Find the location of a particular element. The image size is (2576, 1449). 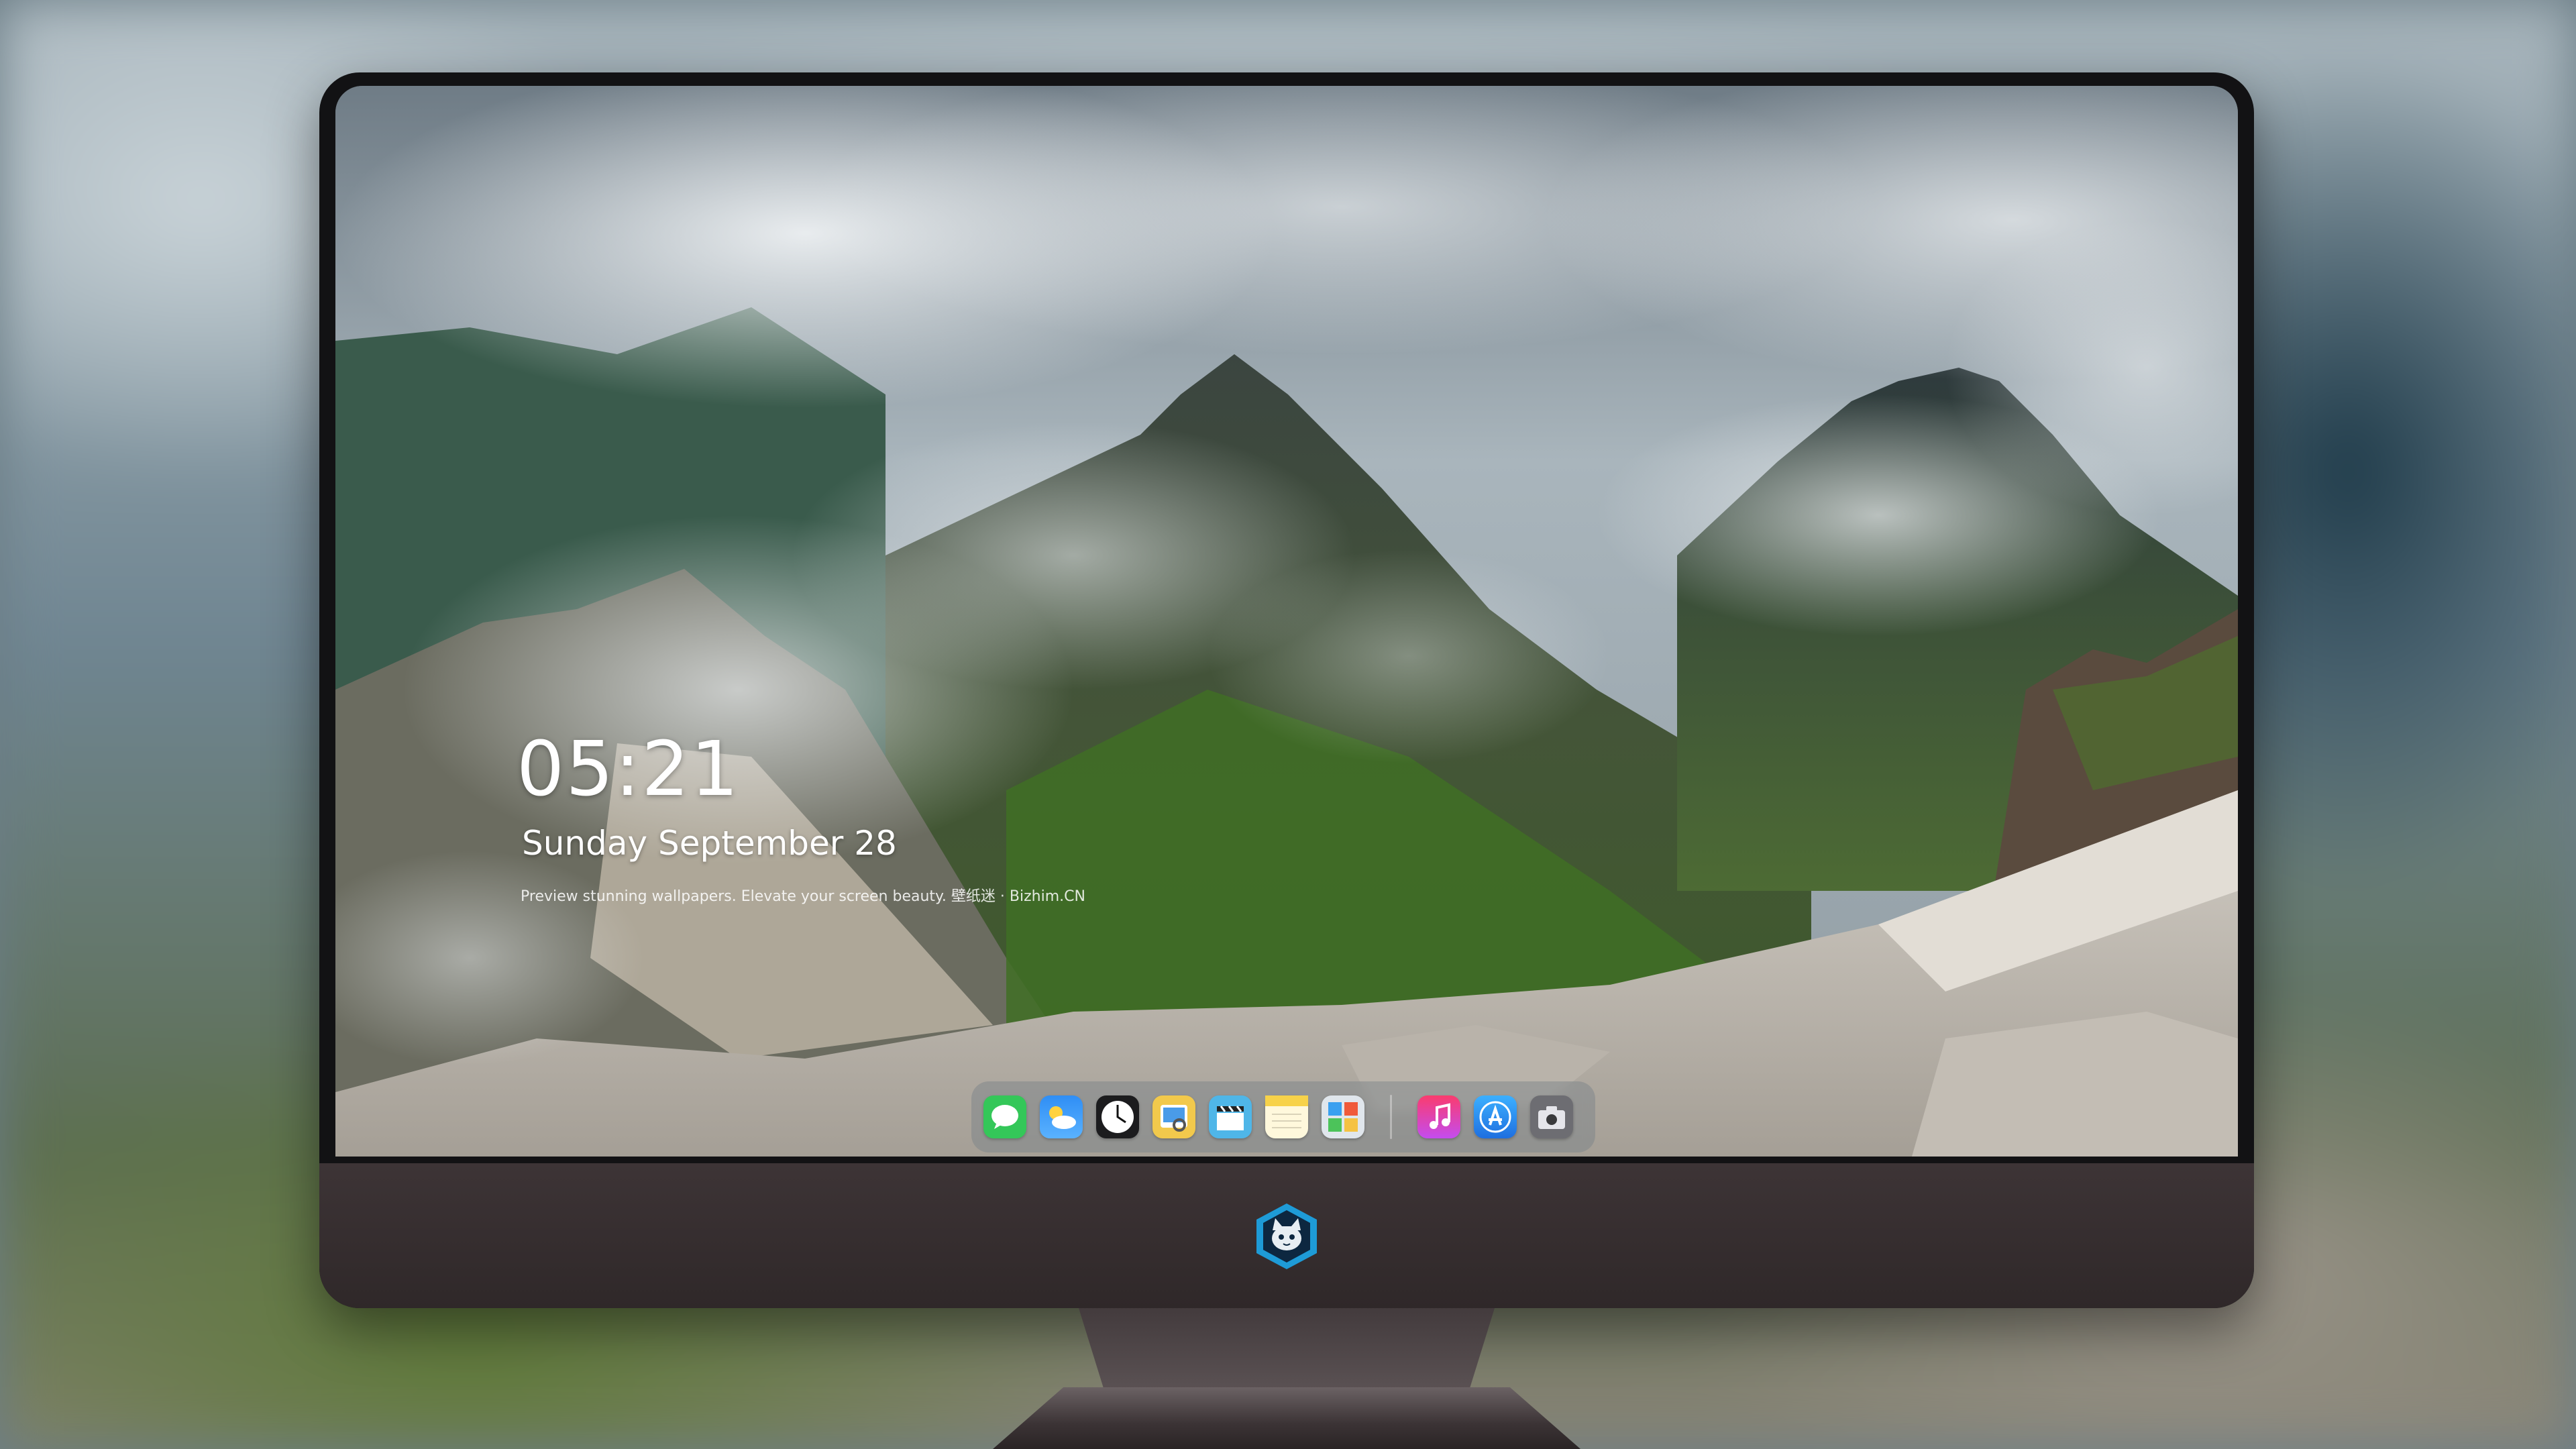

lock-screen-date: Sunday September 28 is located at coordinates (709, 843).